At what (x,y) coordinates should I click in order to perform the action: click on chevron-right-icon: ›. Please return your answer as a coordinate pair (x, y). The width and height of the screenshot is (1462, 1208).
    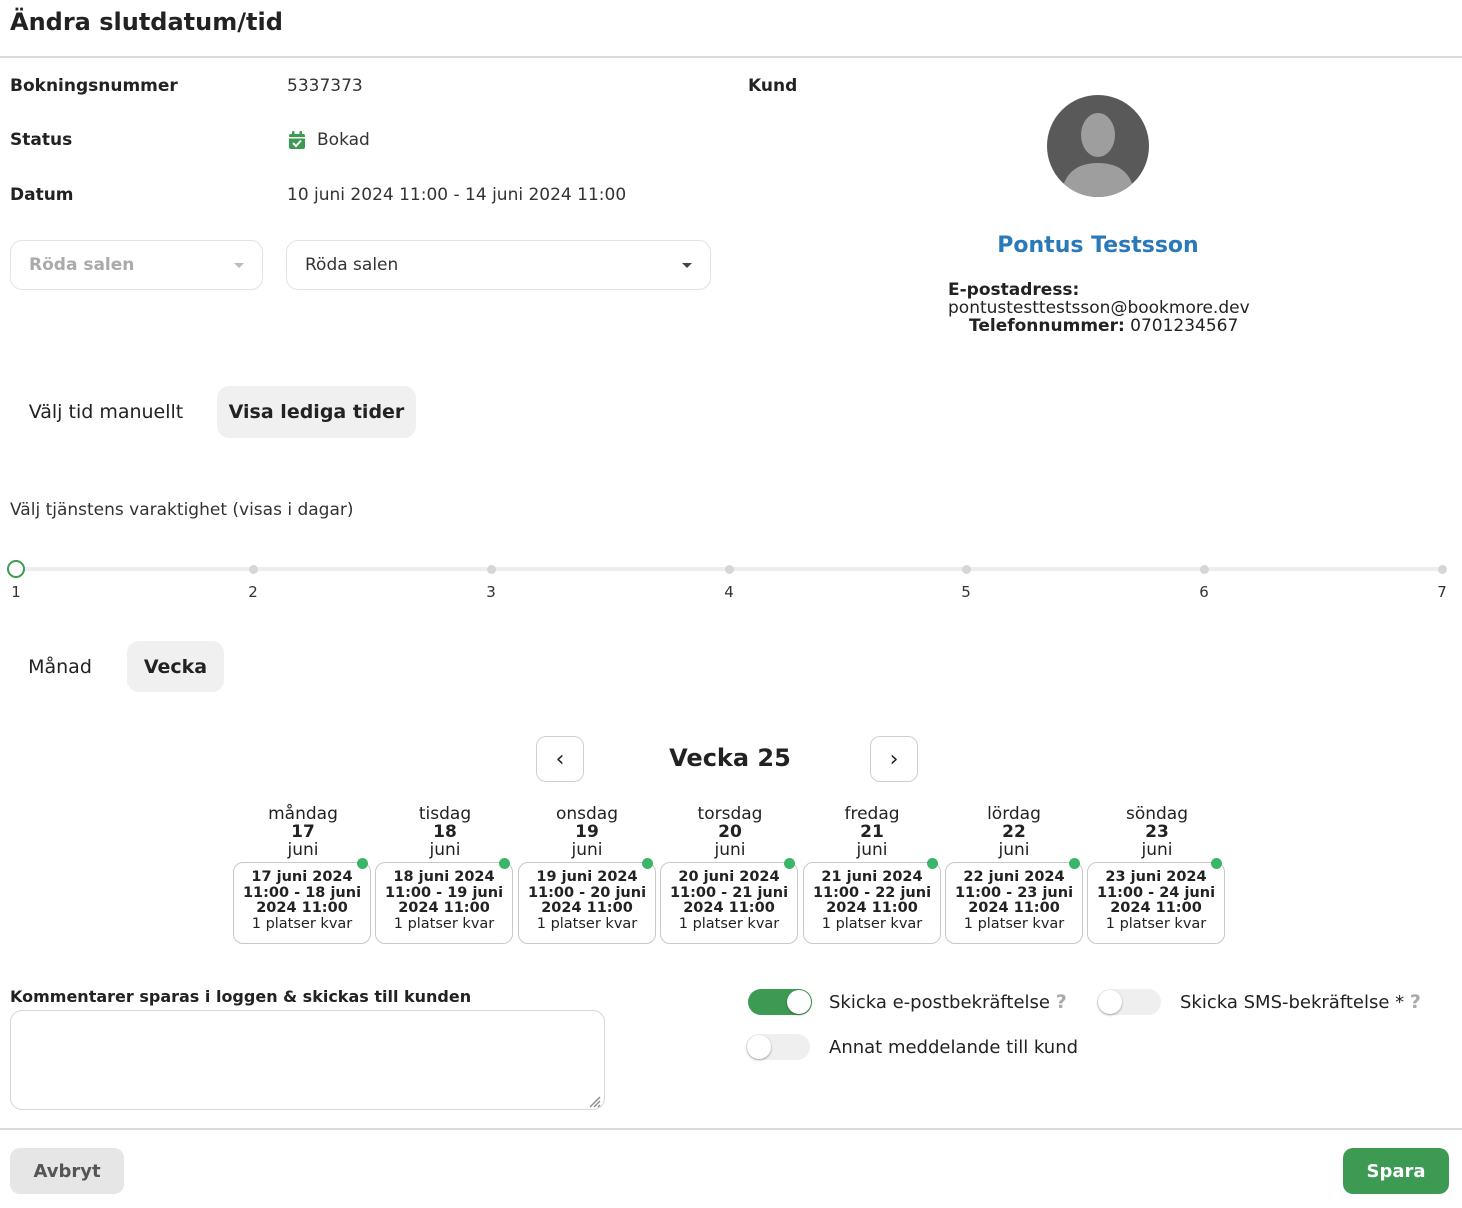
    Looking at the image, I should click on (894, 759).